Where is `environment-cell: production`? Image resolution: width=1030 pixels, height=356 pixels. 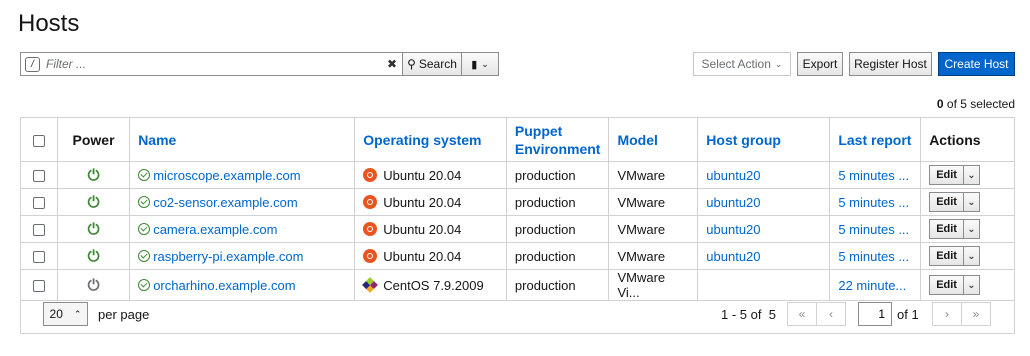
environment-cell: production is located at coordinates (557, 175).